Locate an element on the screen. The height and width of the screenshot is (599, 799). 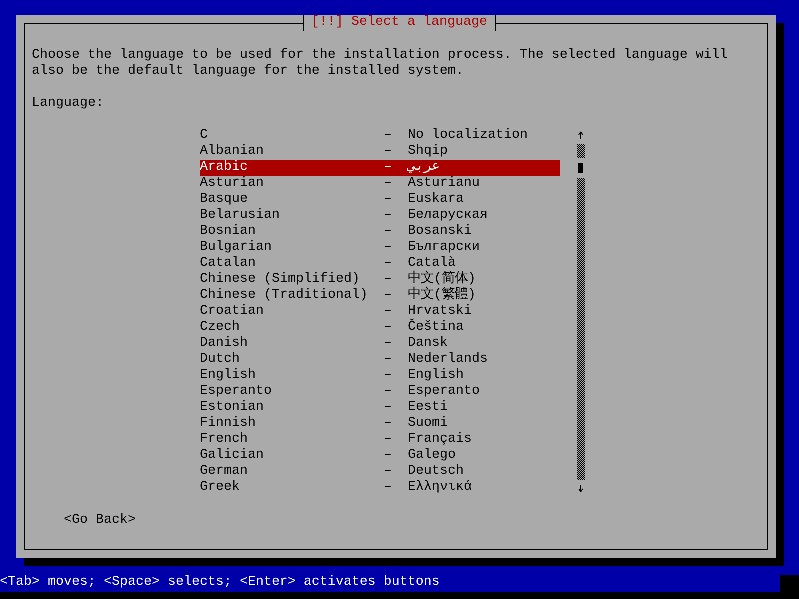
language-option: Chinese (Simplified) – 中文(简体) is located at coordinates (380, 280).